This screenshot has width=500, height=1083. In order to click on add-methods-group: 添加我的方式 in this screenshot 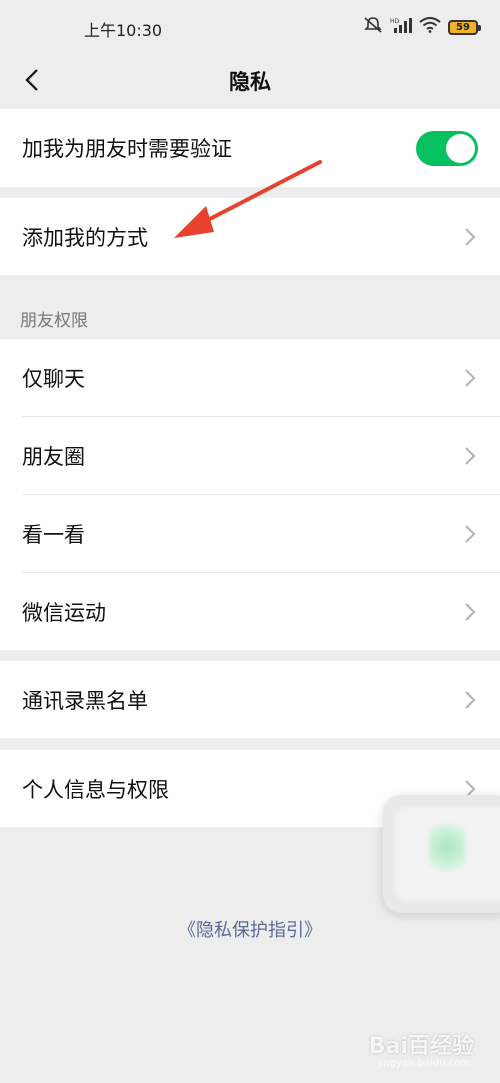, I will do `click(250, 236)`.